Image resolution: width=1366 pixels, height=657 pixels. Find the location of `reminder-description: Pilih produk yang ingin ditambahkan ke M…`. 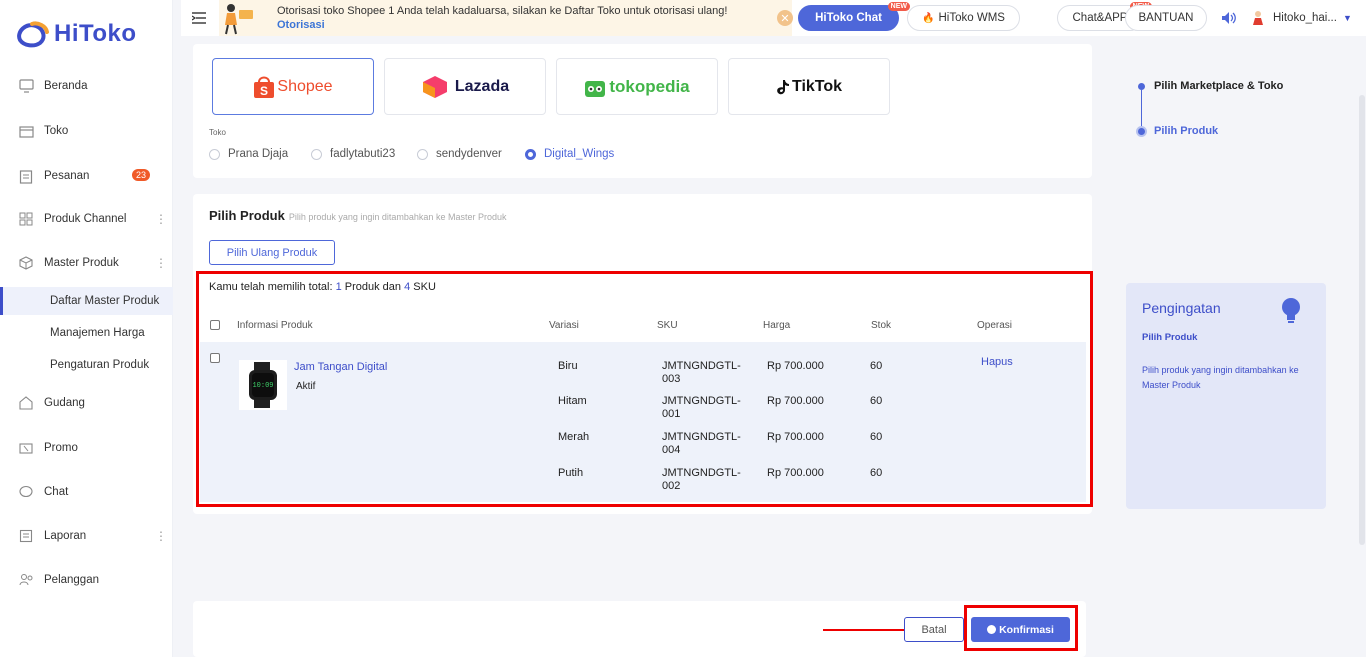

reminder-description: Pilih produk yang ingin ditambahkan ke M… is located at coordinates (1220, 377).